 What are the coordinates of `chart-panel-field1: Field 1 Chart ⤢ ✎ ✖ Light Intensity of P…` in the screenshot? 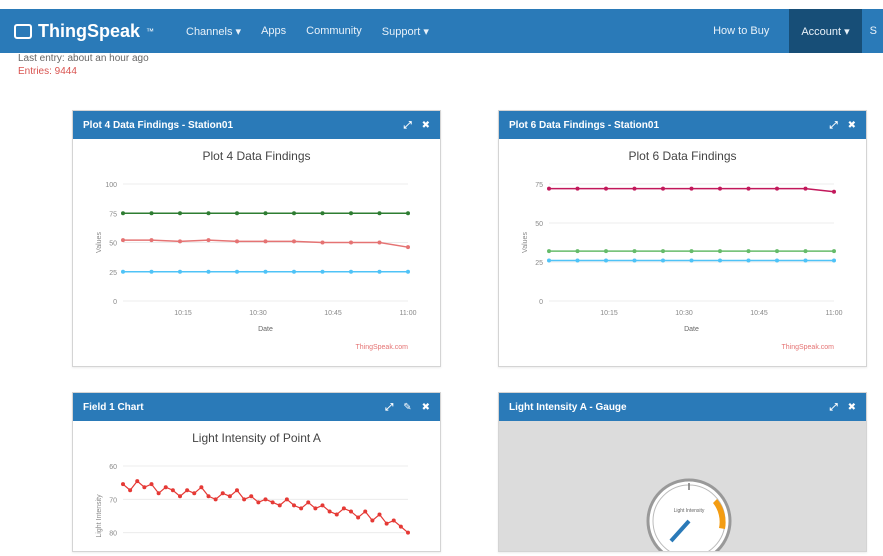 It's located at (256, 472).